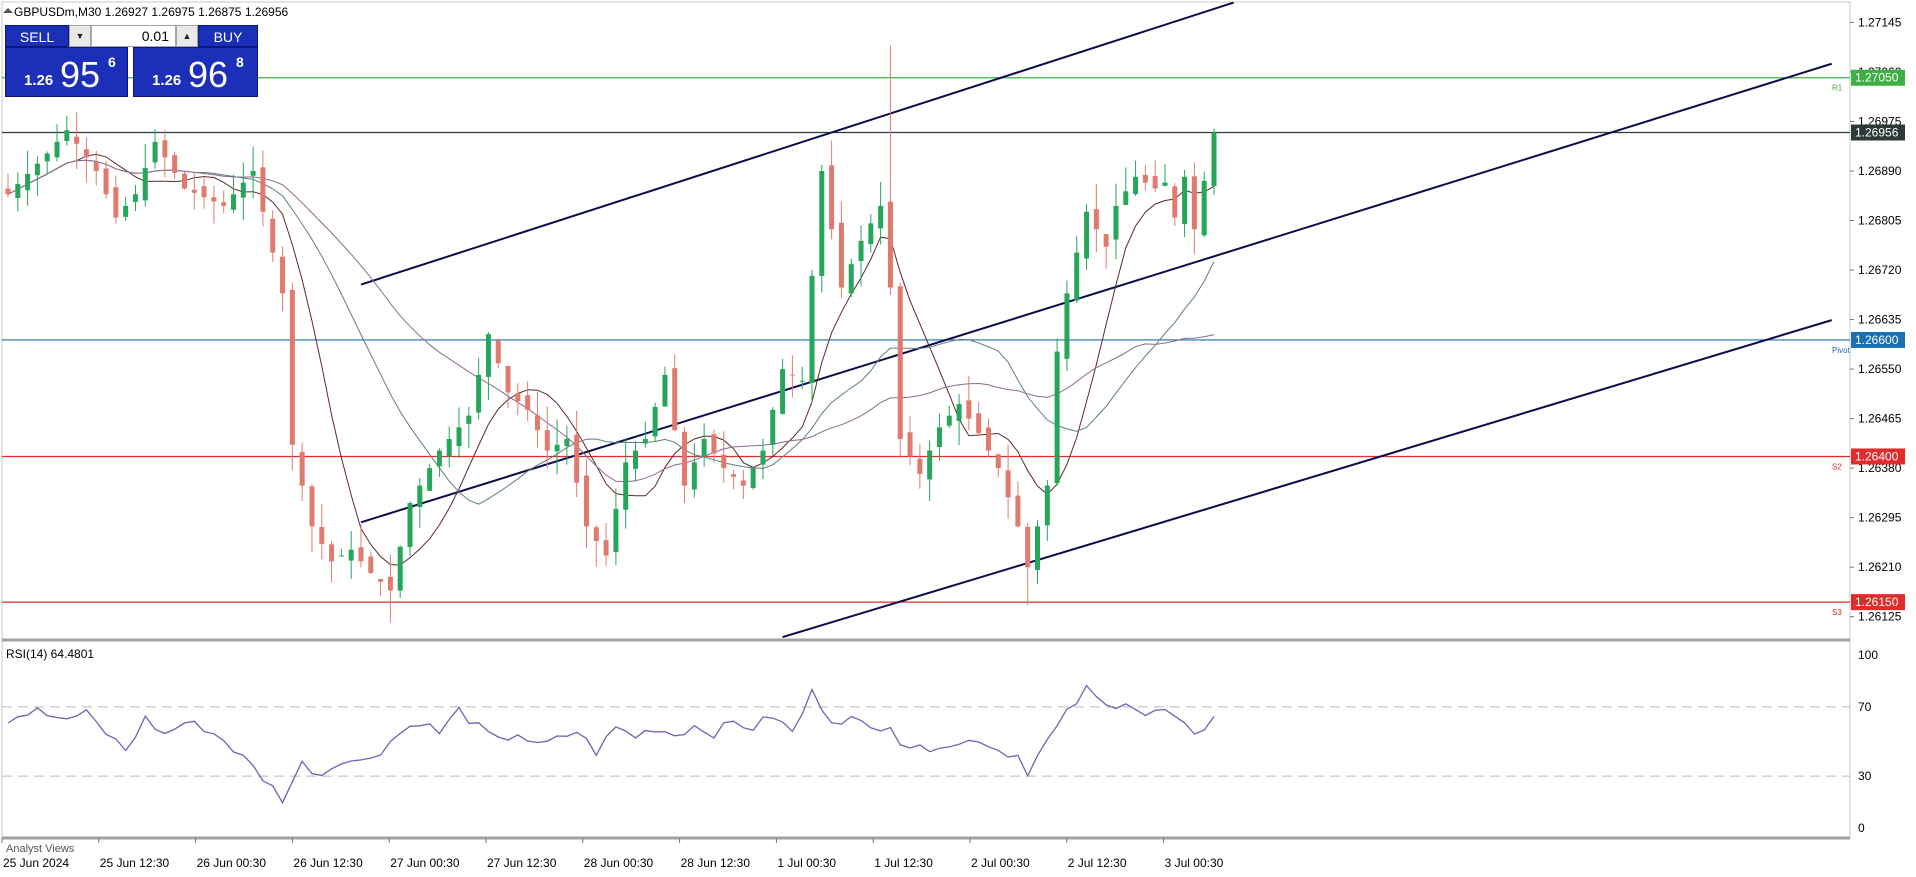 The width and height of the screenshot is (1916, 877). I want to click on time-tick-label: 25 Jun 2024, so click(36, 863).